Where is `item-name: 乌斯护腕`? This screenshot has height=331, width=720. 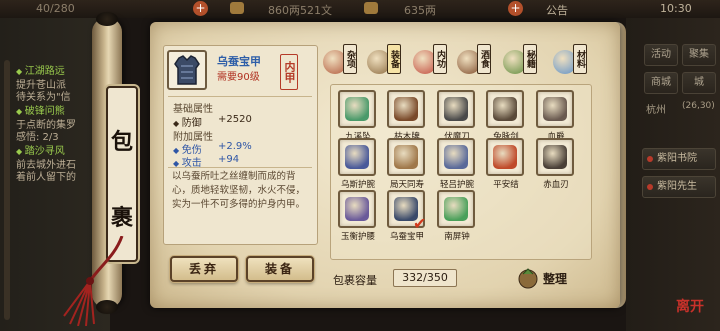 item-name: 乌斯护腕 is located at coordinates (357, 185).